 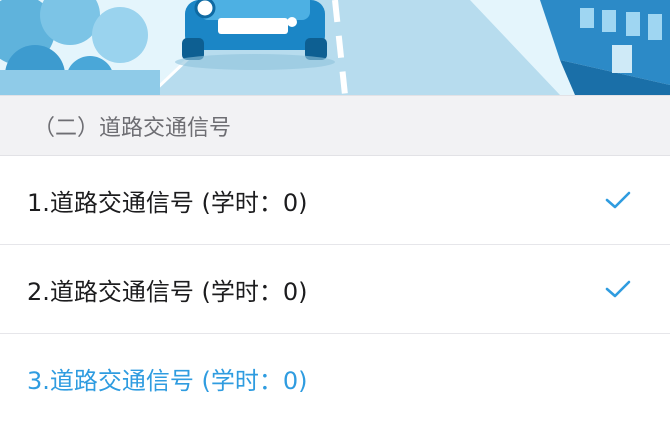 I want to click on section-header: （二）道路交通信号, so click(x=335, y=125).